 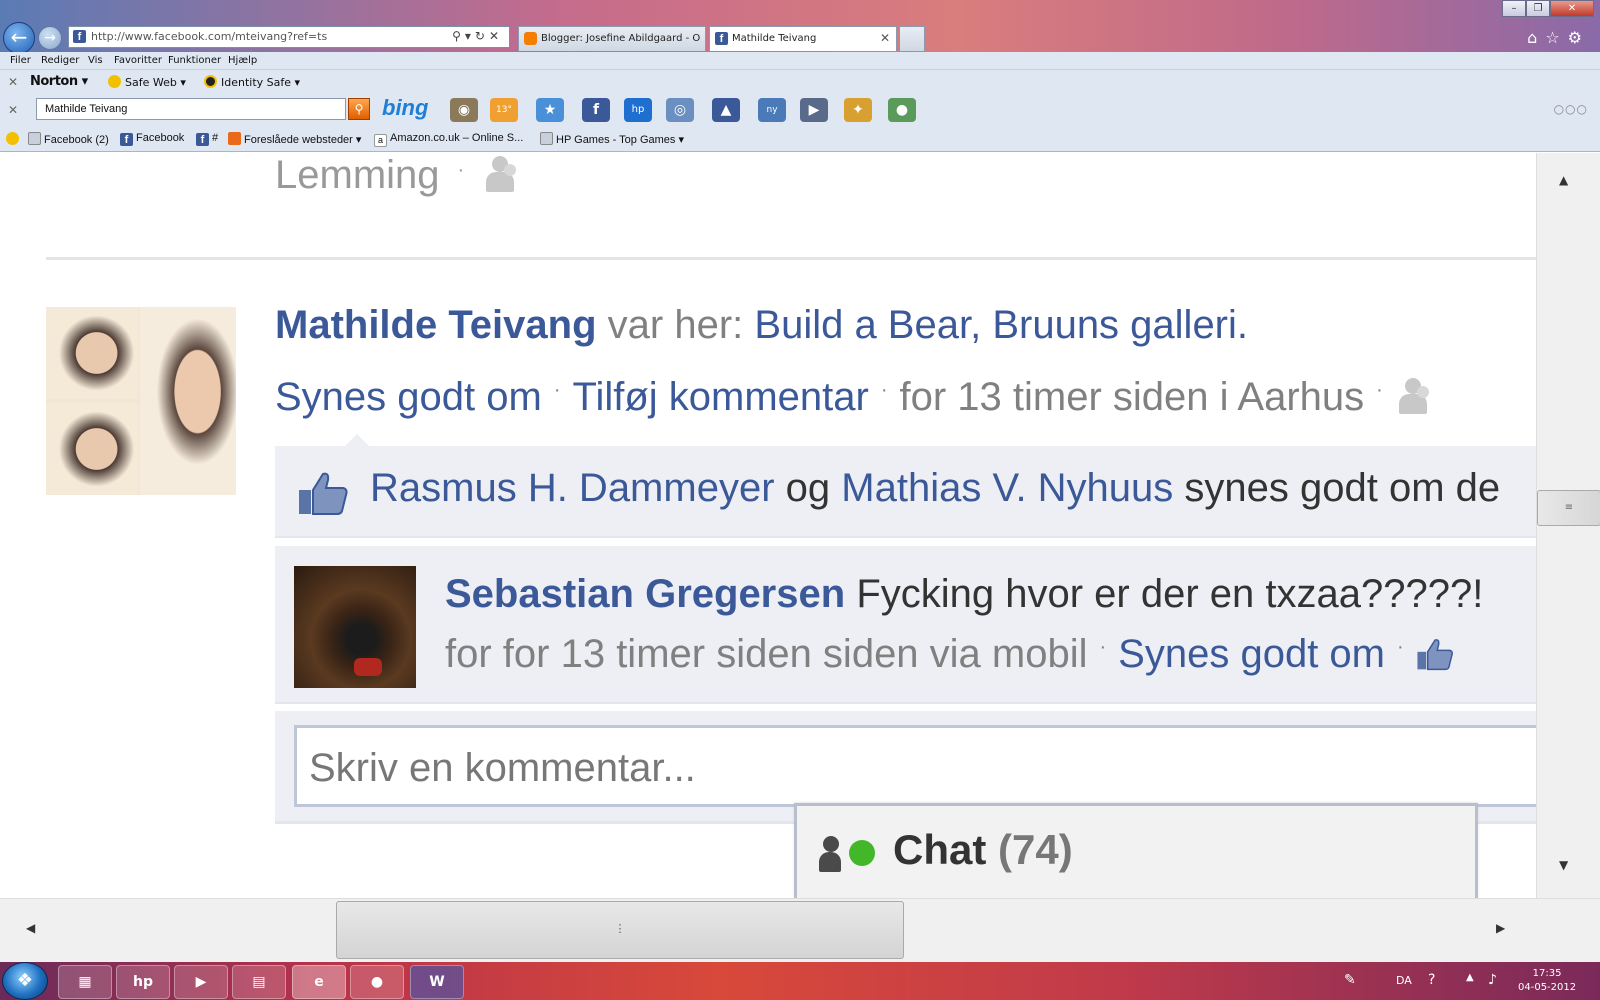 What do you see at coordinates (530, 38) in the screenshot?
I see `blogger-icon` at bounding box center [530, 38].